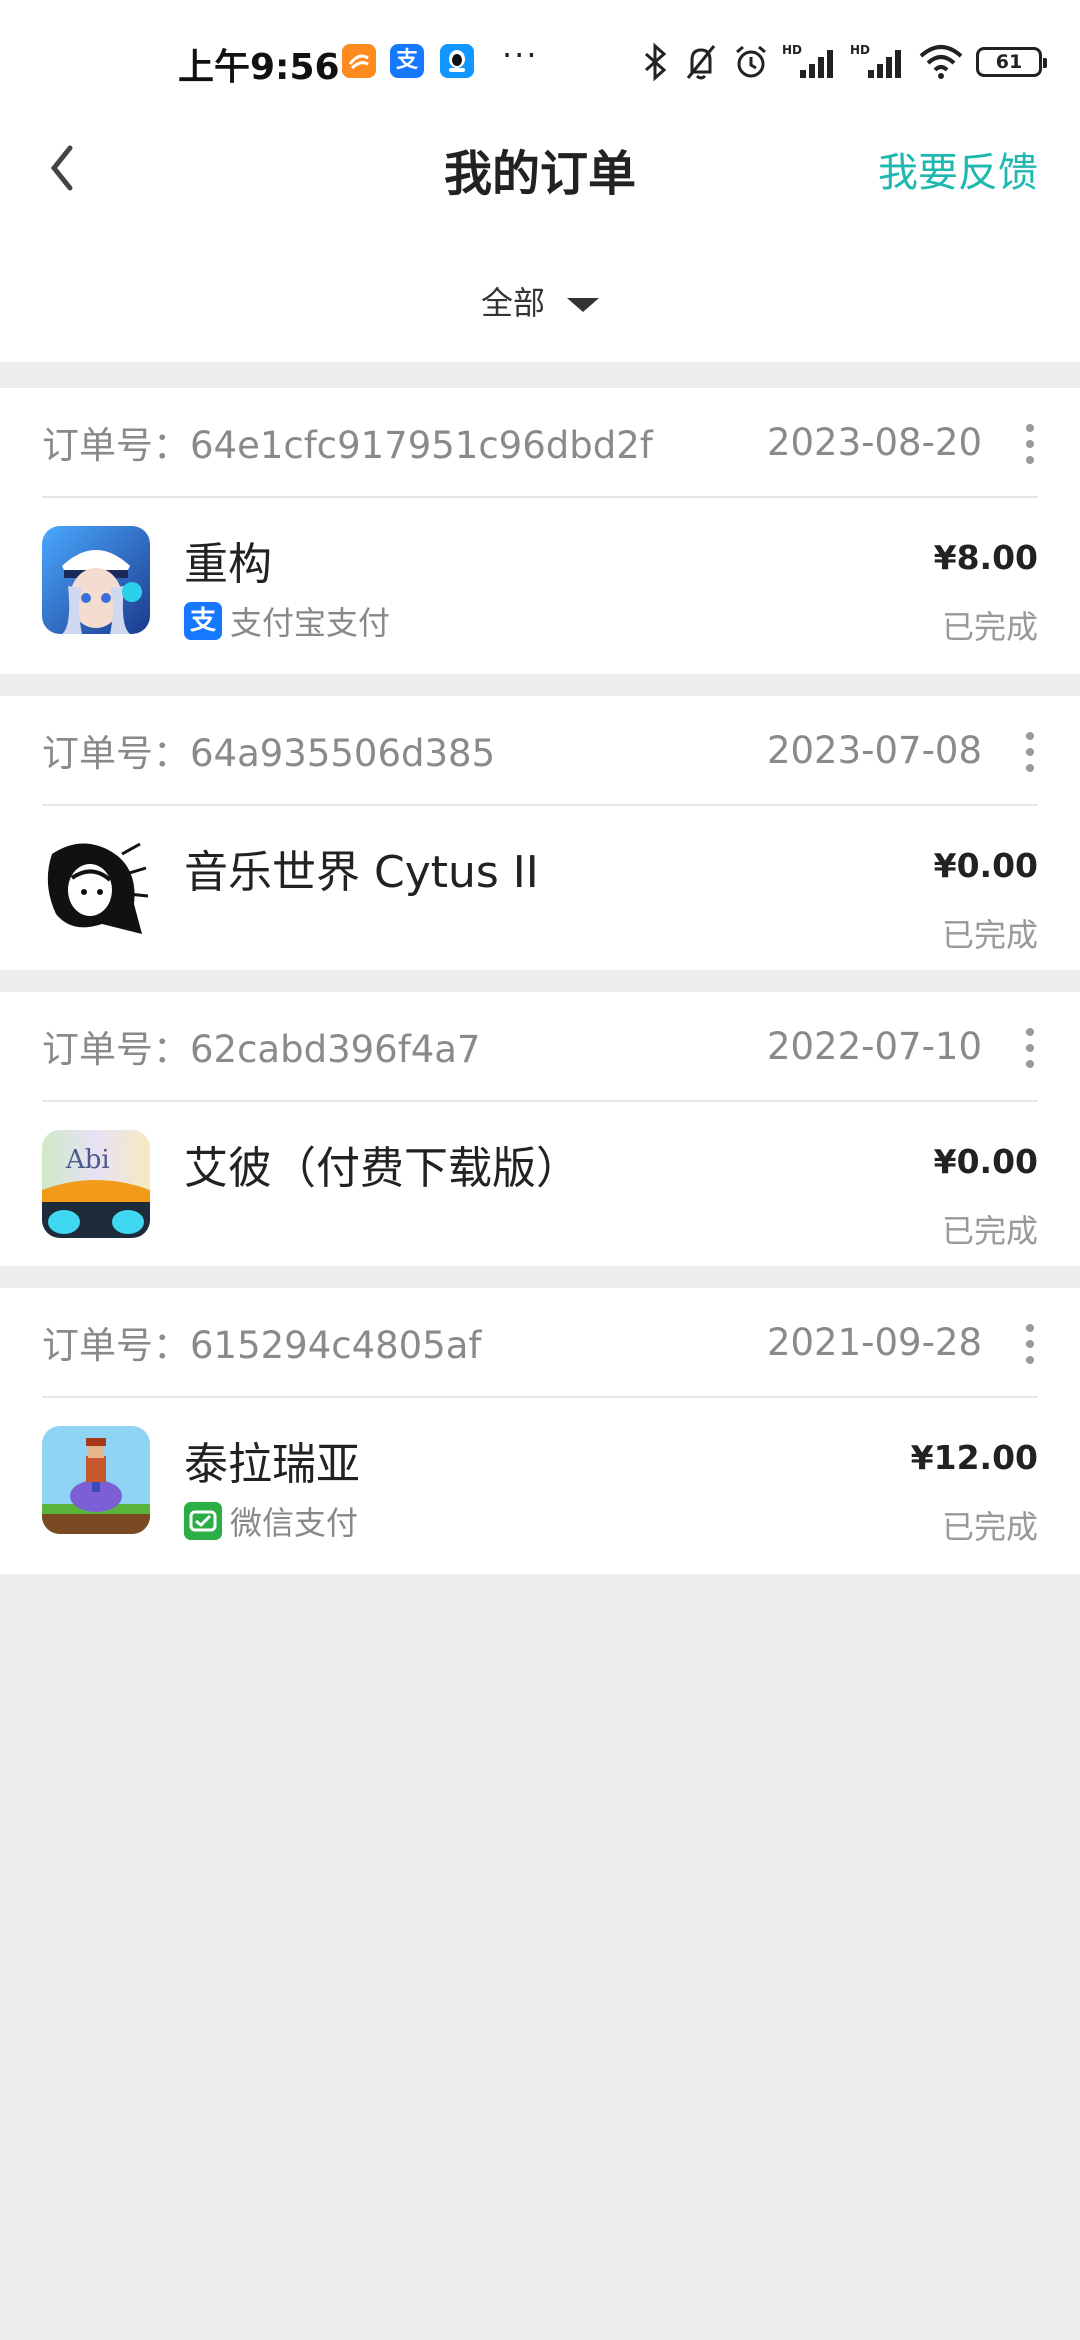  I want to click on nav-bar: 我的订单 我要反馈, so click(540, 170).